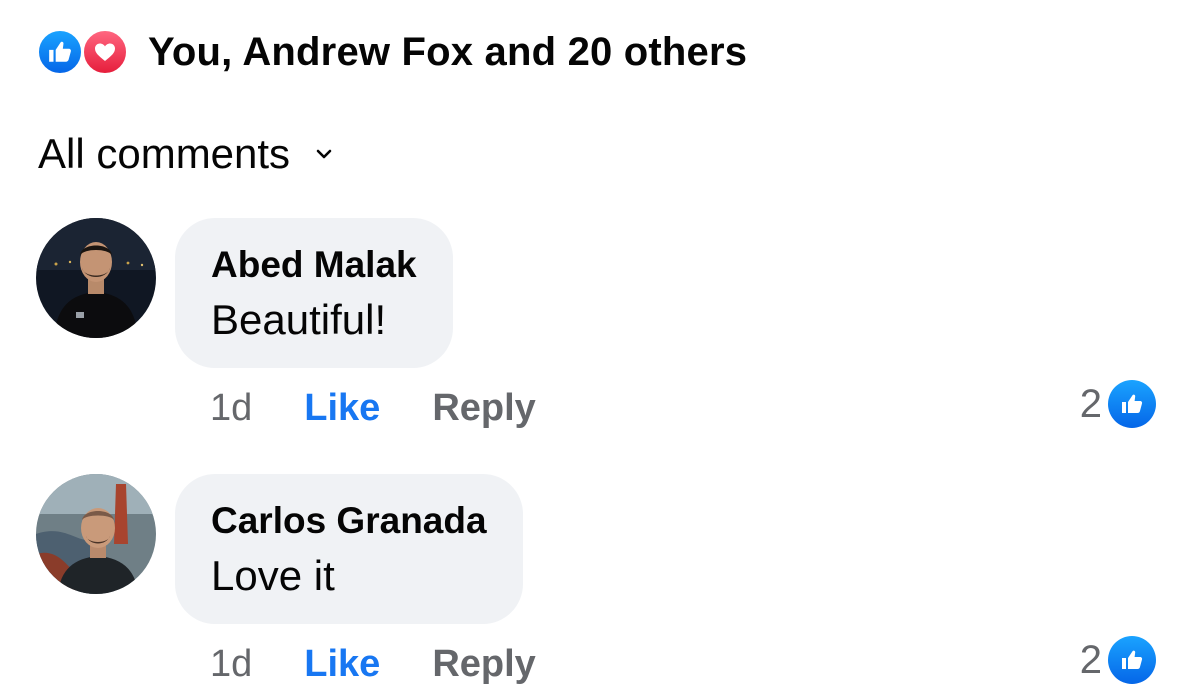 This screenshot has width=1179, height=695. Describe the element at coordinates (349, 521) in the screenshot. I see `comment-author: Carlos Granada` at that location.